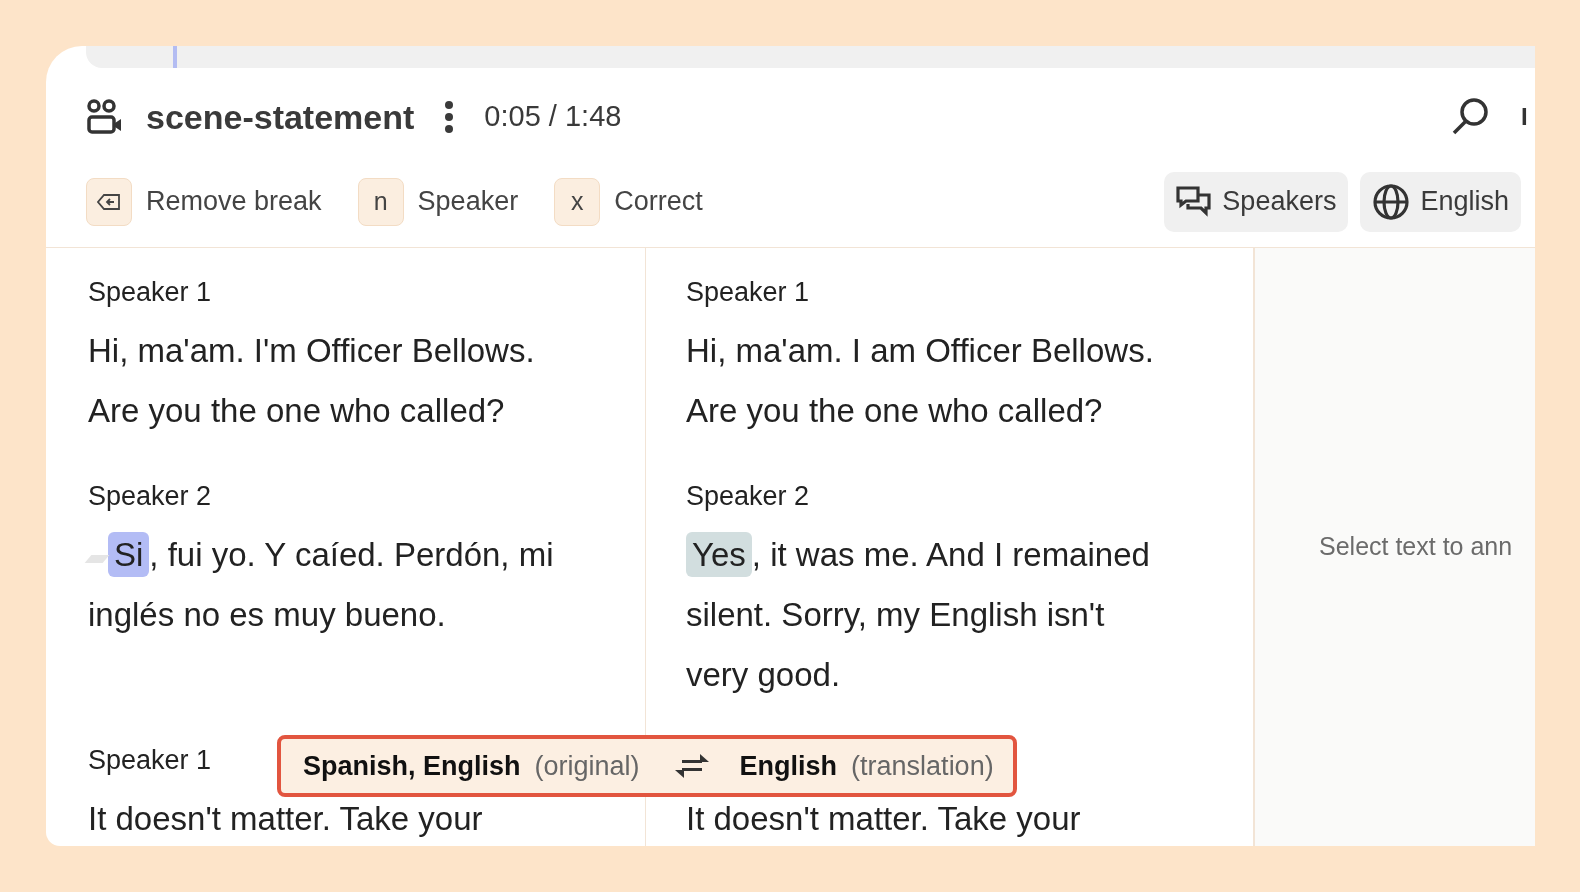  Describe the element at coordinates (380, 201) in the screenshot. I see `key-chip: n` at that location.